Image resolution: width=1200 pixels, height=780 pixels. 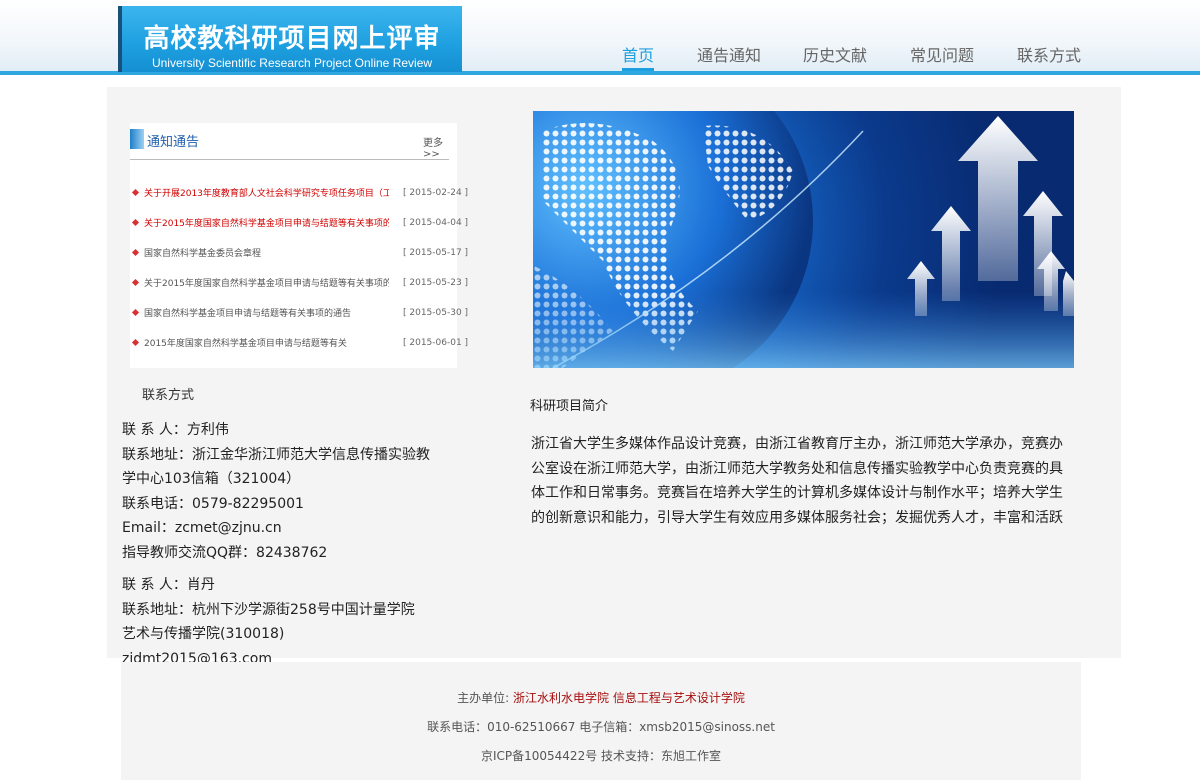 What do you see at coordinates (729, 54) in the screenshot?
I see `nav-notices: 通告通知` at bounding box center [729, 54].